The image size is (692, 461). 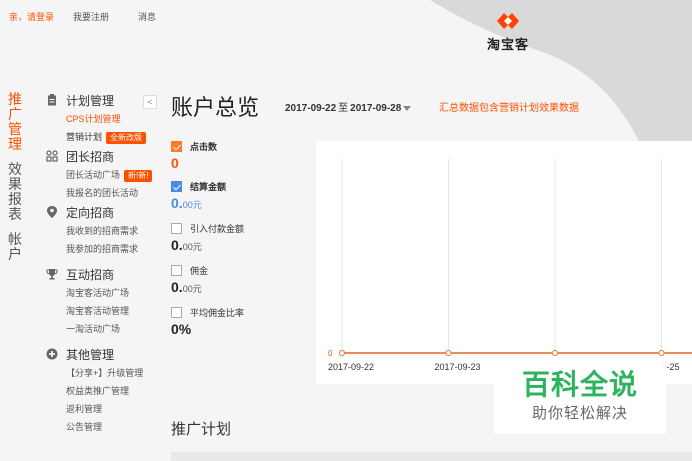 What do you see at coordinates (103, 293) in the screenshot?
I see `sidebar-item-tbk-activity-square: 淘宝客活动广场` at bounding box center [103, 293].